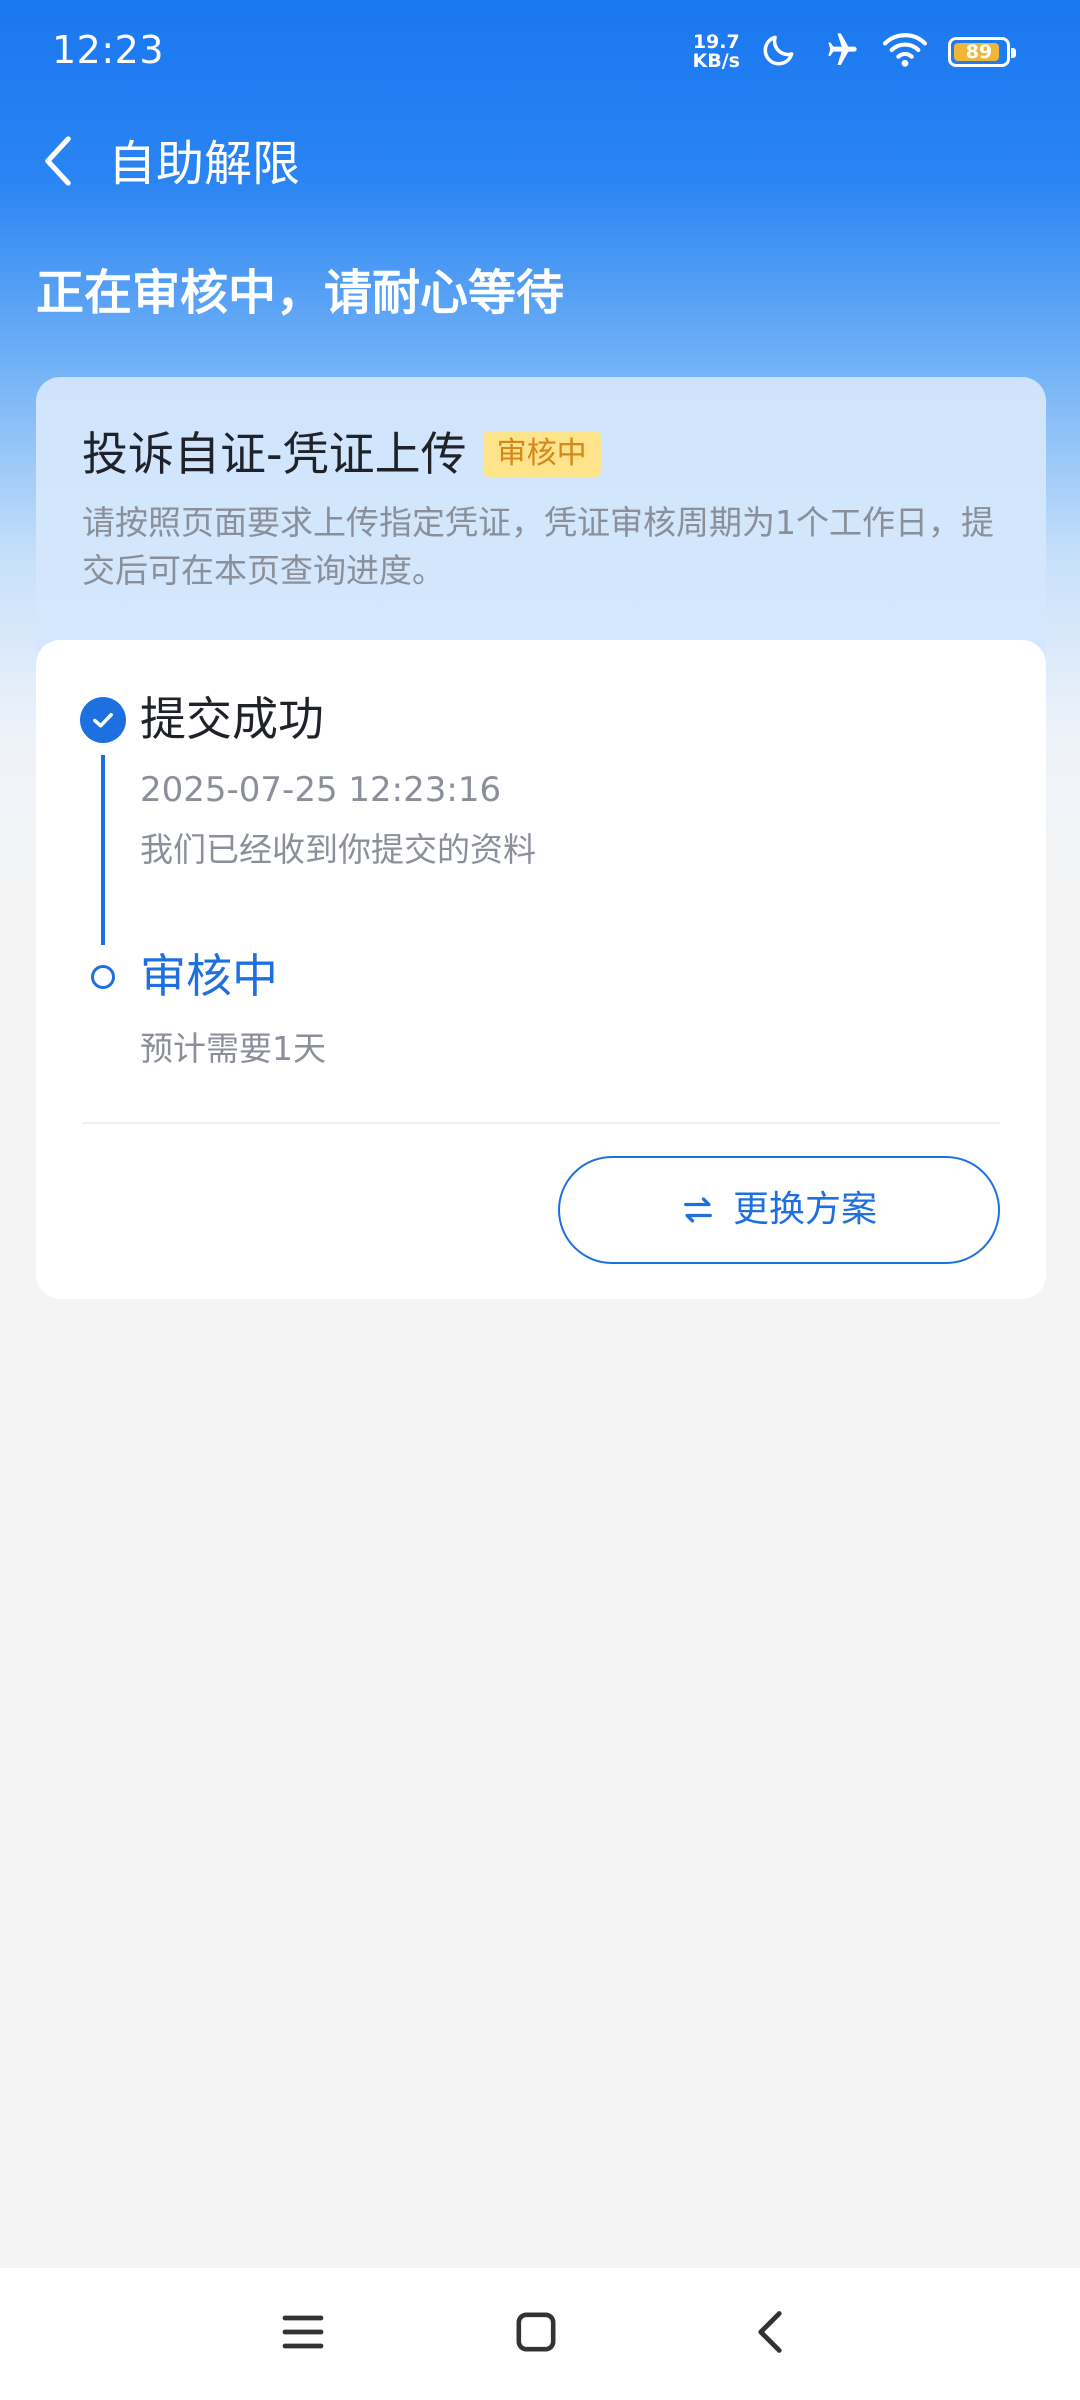 Image resolution: width=1080 pixels, height=2400 pixels. Describe the element at coordinates (274, 454) in the screenshot. I see `card-title: 投诉自证-凭证上传` at that location.